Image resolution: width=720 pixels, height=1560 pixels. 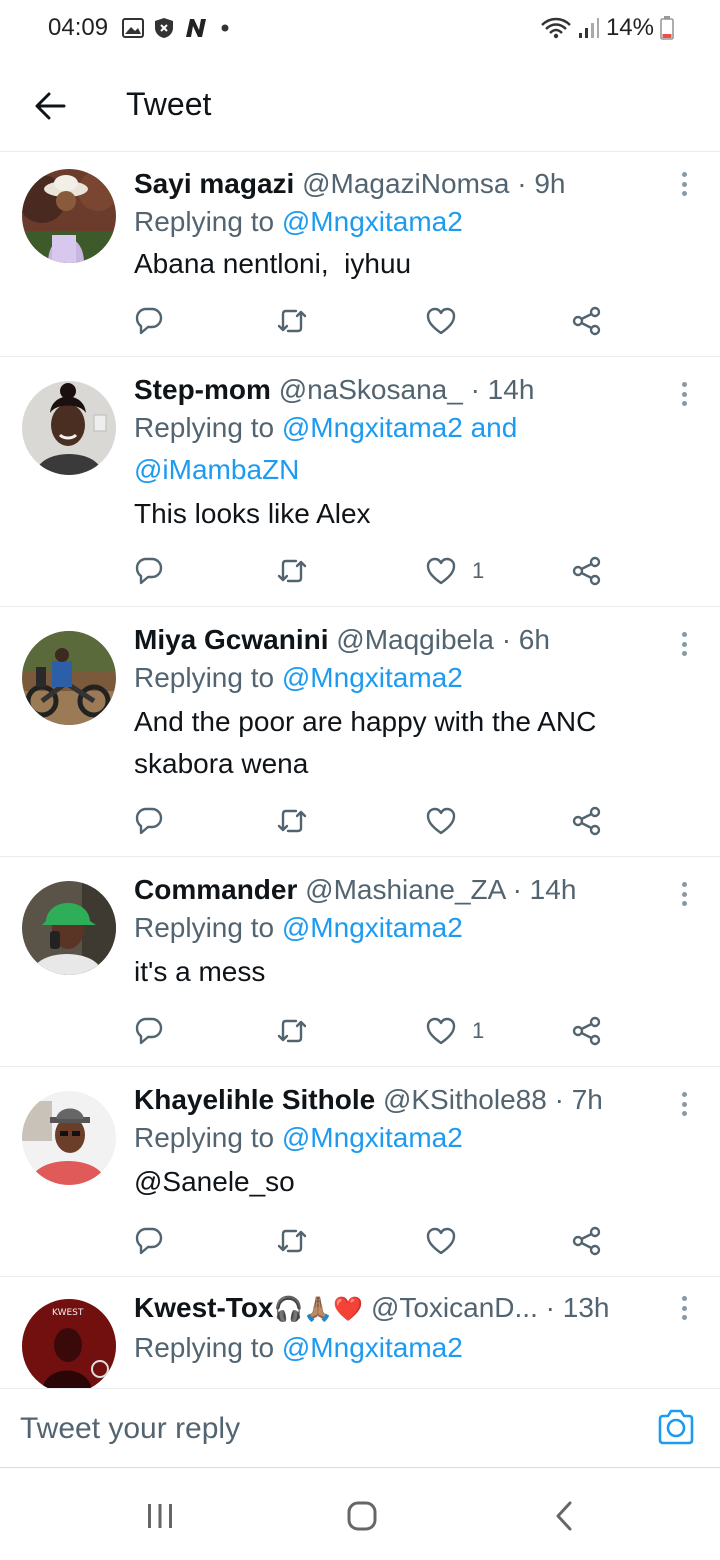 I want to click on home-button, so click(x=362, y=1516).